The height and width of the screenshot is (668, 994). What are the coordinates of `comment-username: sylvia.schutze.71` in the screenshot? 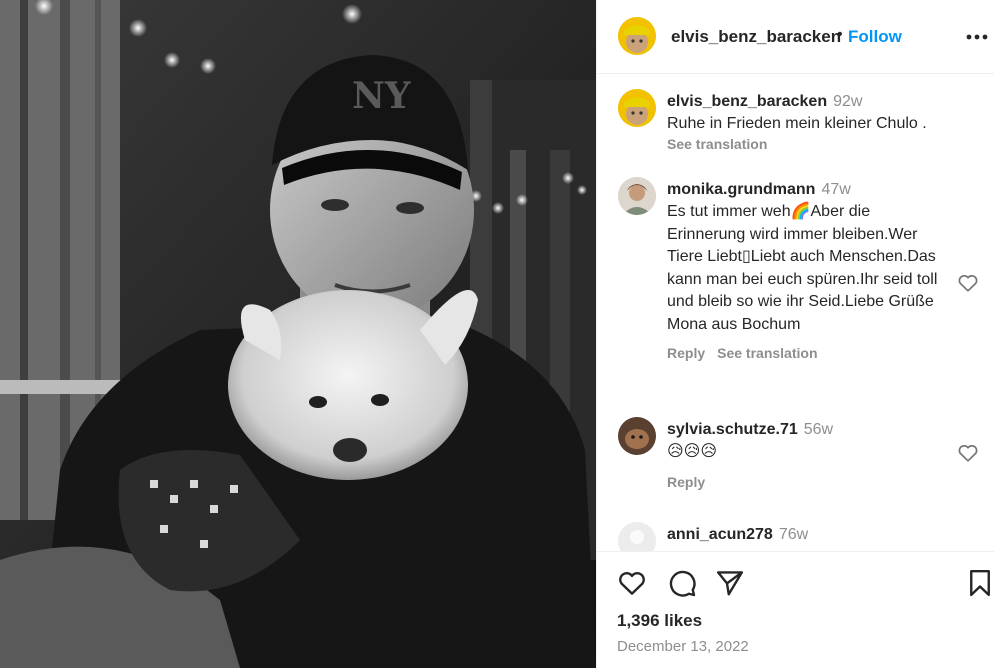 It's located at (732, 429).